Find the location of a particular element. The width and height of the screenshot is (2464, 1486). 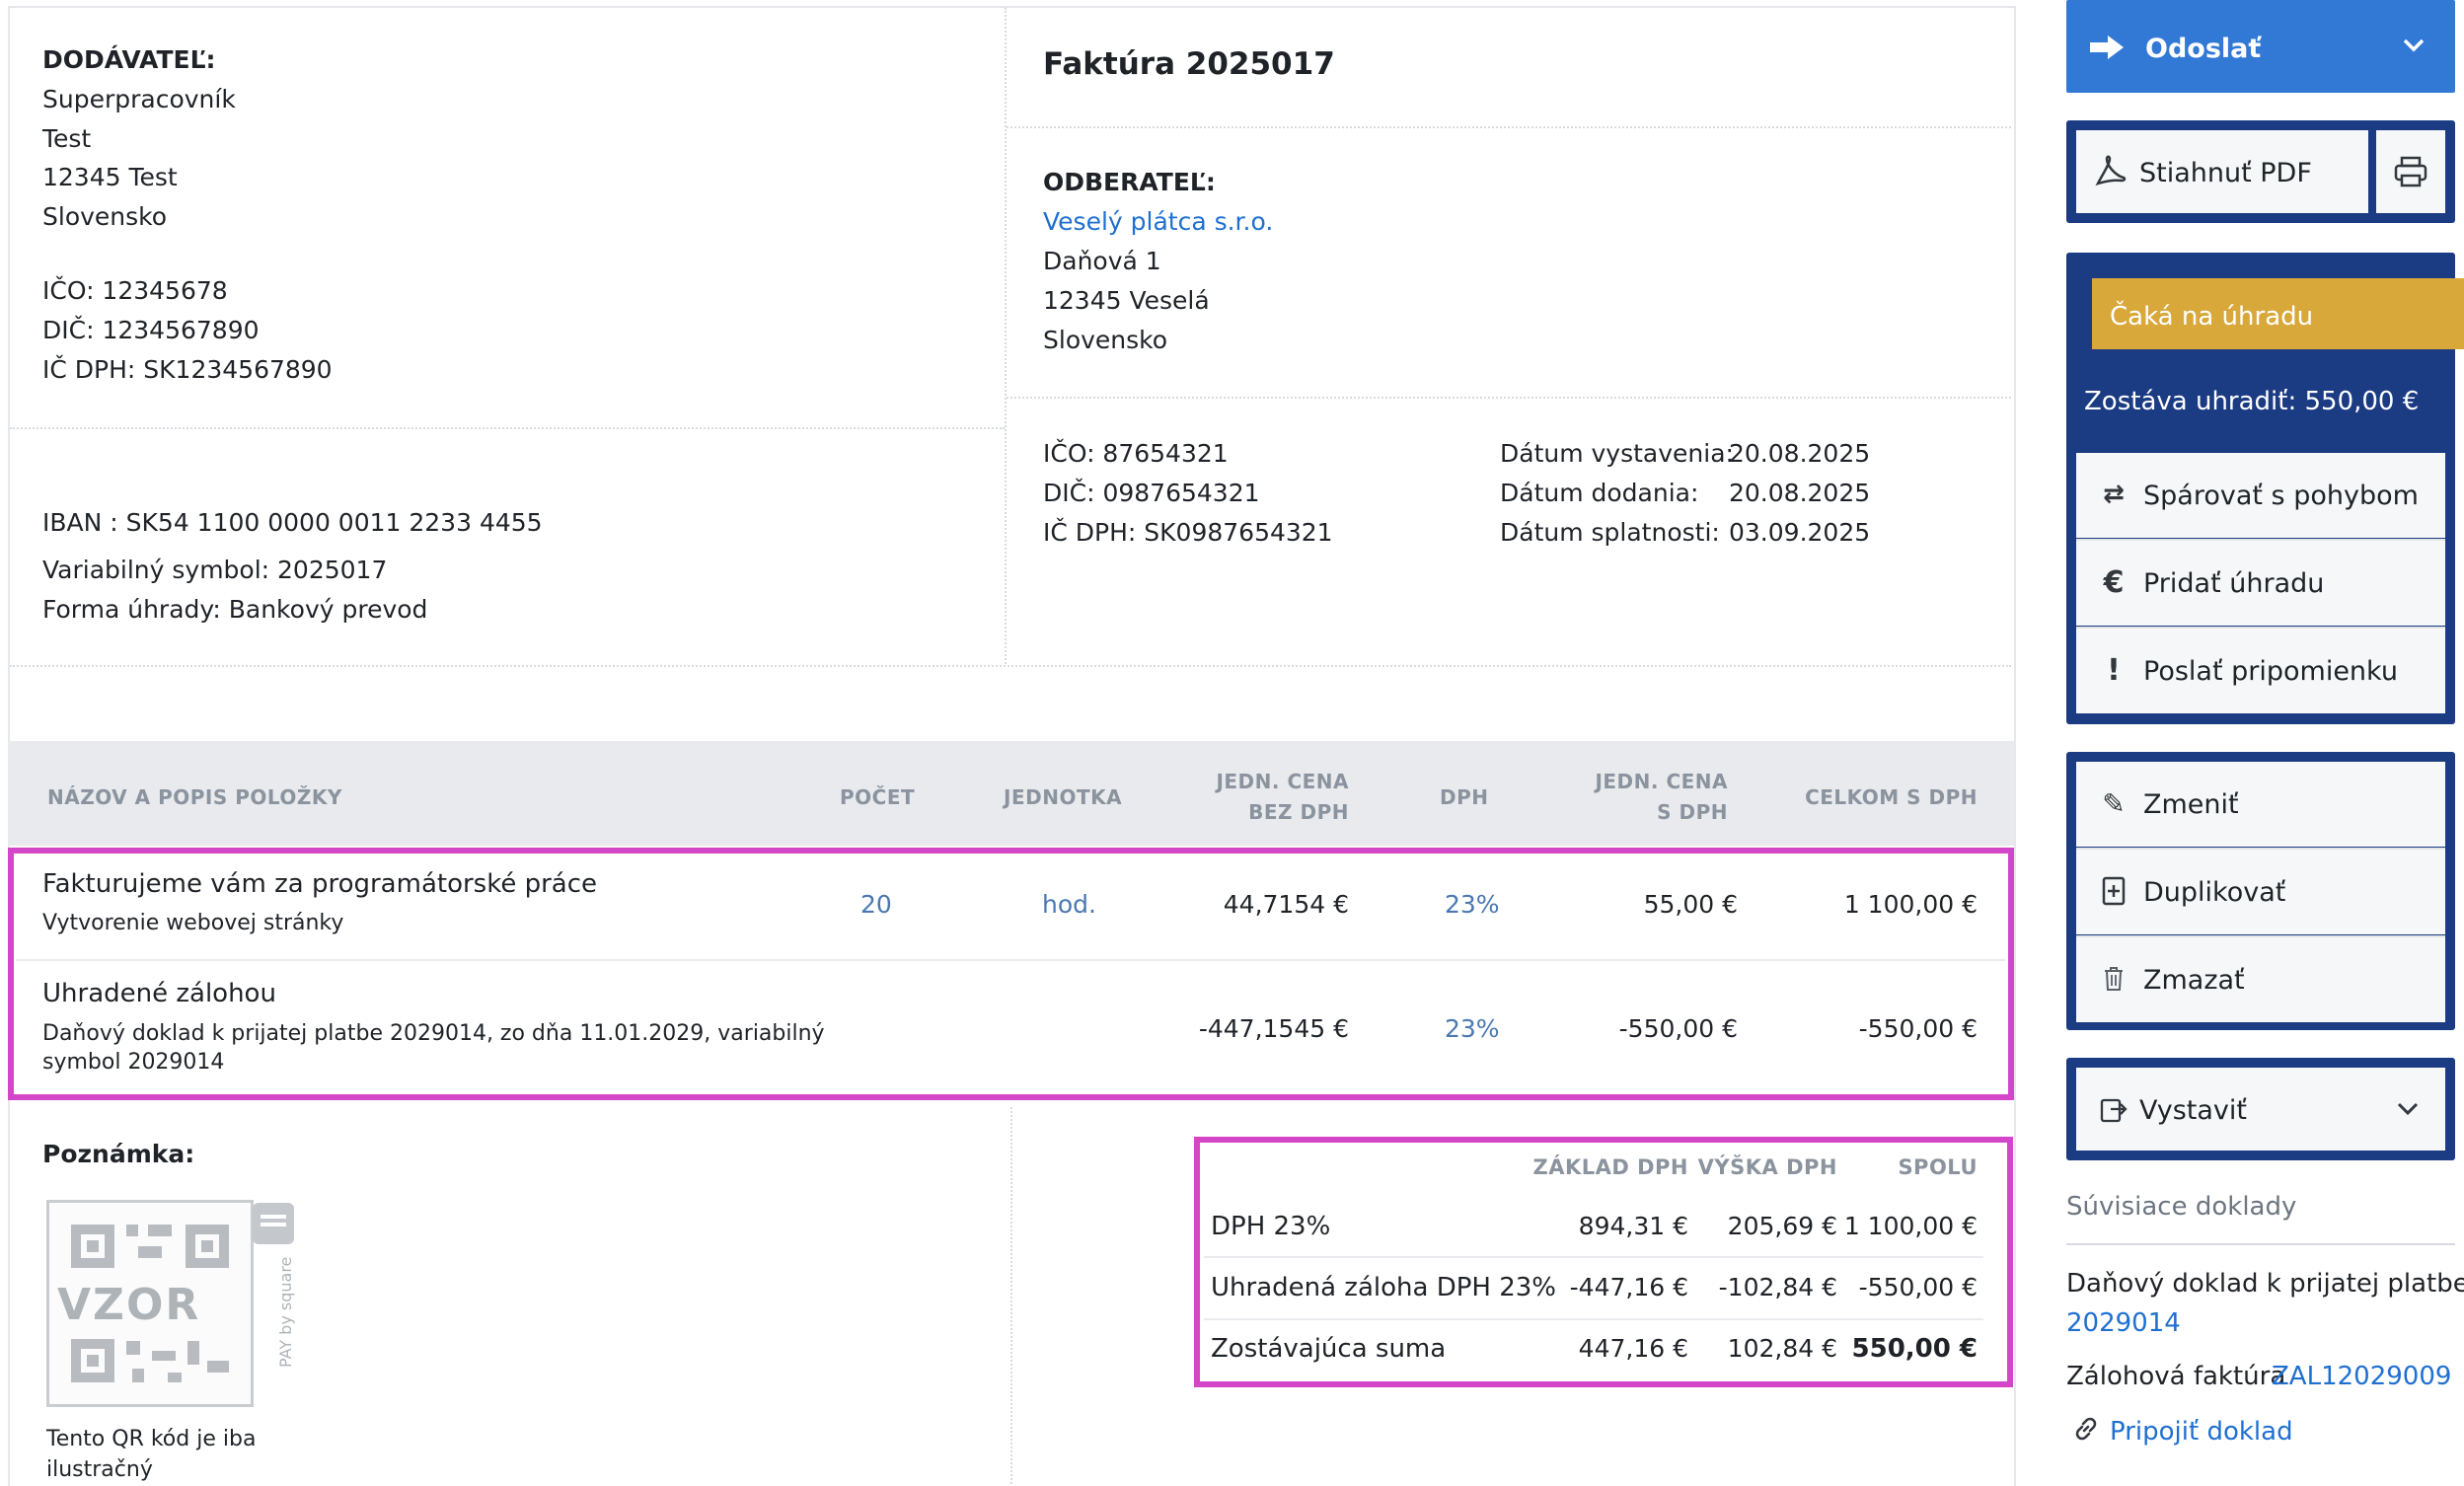

delivery-date: 20.08.2025 is located at coordinates (1800, 493).